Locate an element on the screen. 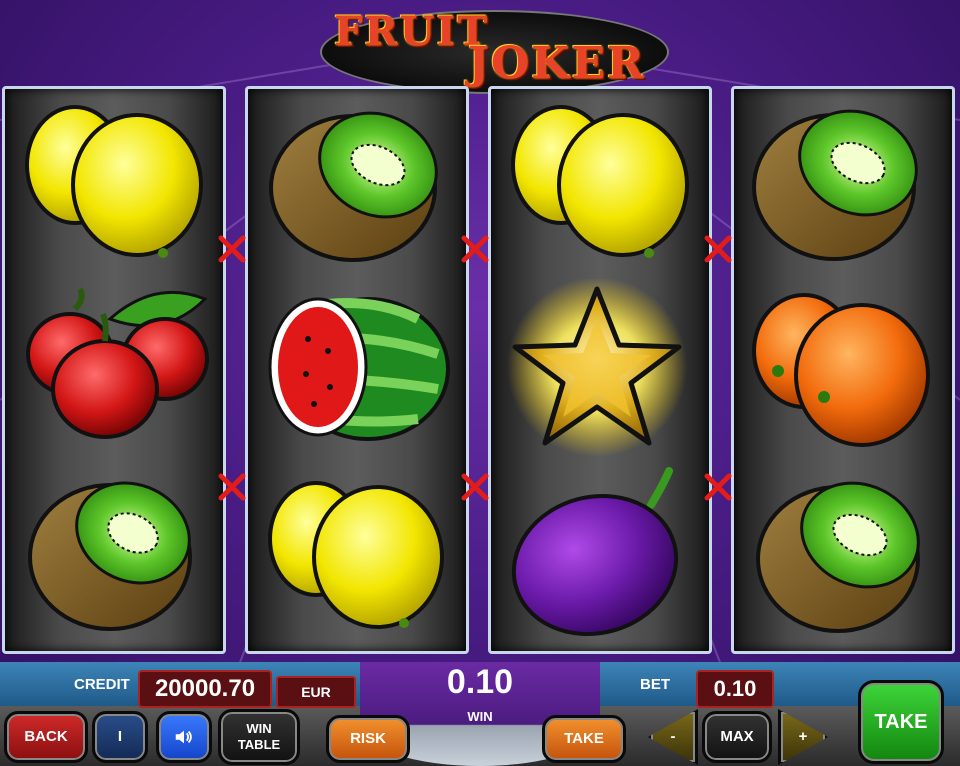 This screenshot has height=766, width=960. credit-value: 20000.70 is located at coordinates (205, 689).